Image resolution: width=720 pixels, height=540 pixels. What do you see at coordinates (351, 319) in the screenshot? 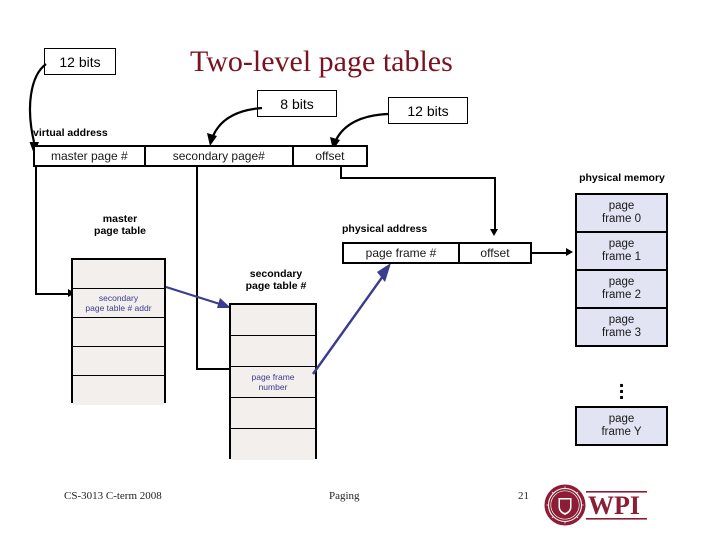
I see `pointer-secondary-to-physical-icon` at bounding box center [351, 319].